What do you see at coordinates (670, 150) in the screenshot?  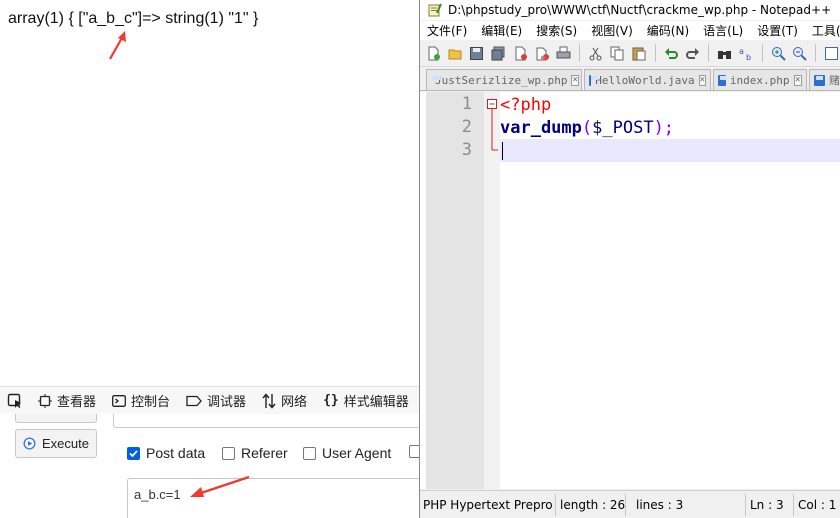 I see `current-line-highlight` at bounding box center [670, 150].